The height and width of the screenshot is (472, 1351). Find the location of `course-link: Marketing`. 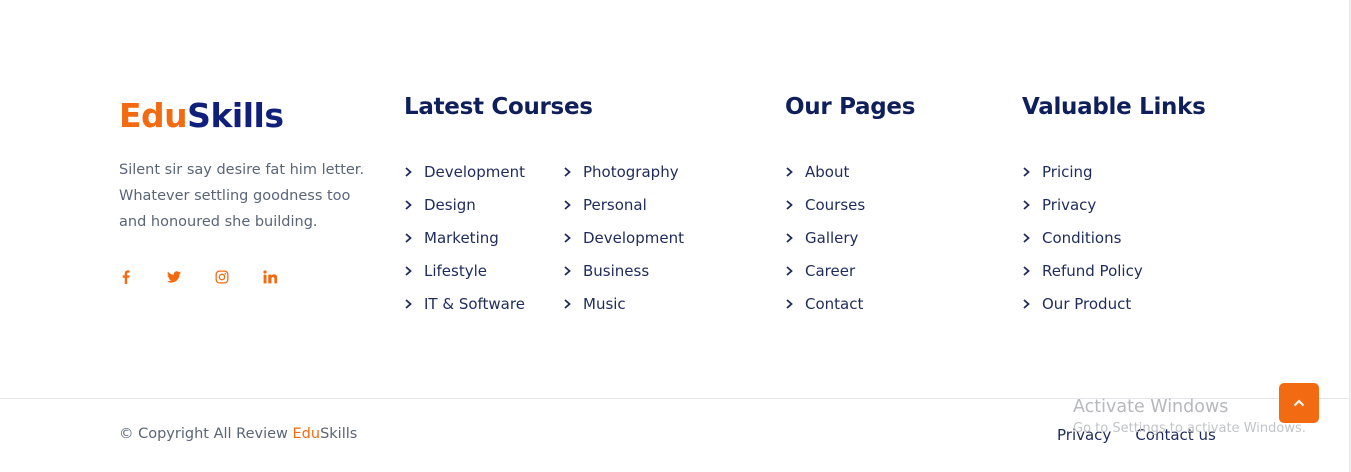

course-link: Marketing is located at coordinates (464, 237).